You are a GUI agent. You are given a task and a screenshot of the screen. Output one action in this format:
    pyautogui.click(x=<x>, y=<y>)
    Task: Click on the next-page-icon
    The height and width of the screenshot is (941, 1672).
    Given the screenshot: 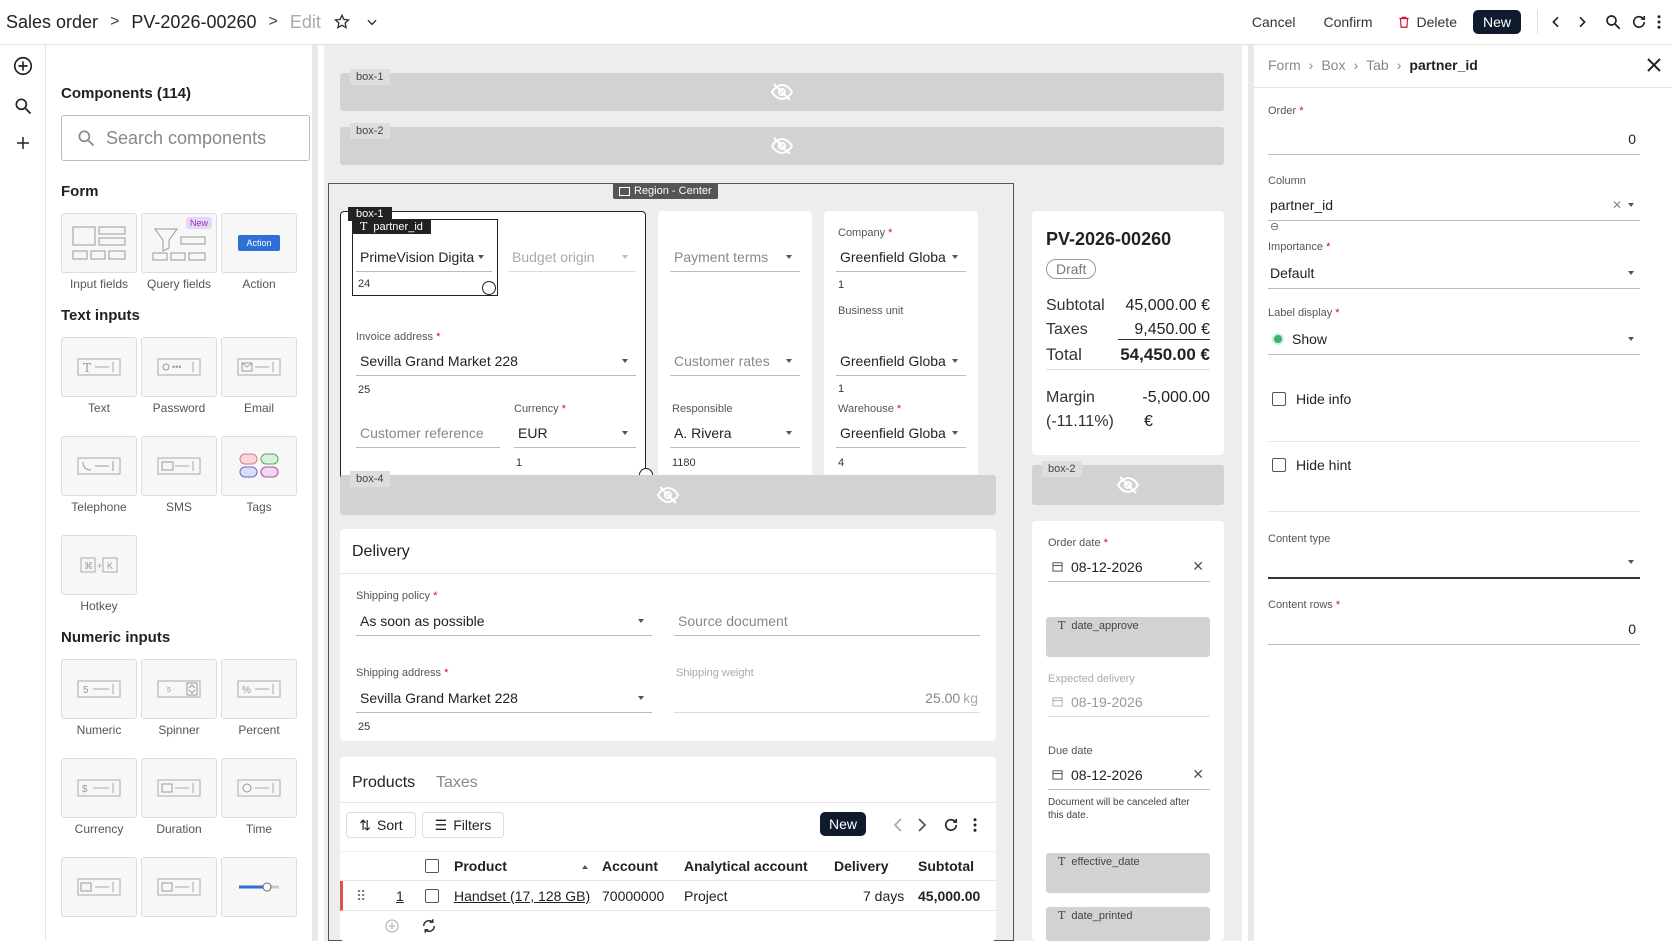 What is the action you would take?
    pyautogui.click(x=922, y=825)
    